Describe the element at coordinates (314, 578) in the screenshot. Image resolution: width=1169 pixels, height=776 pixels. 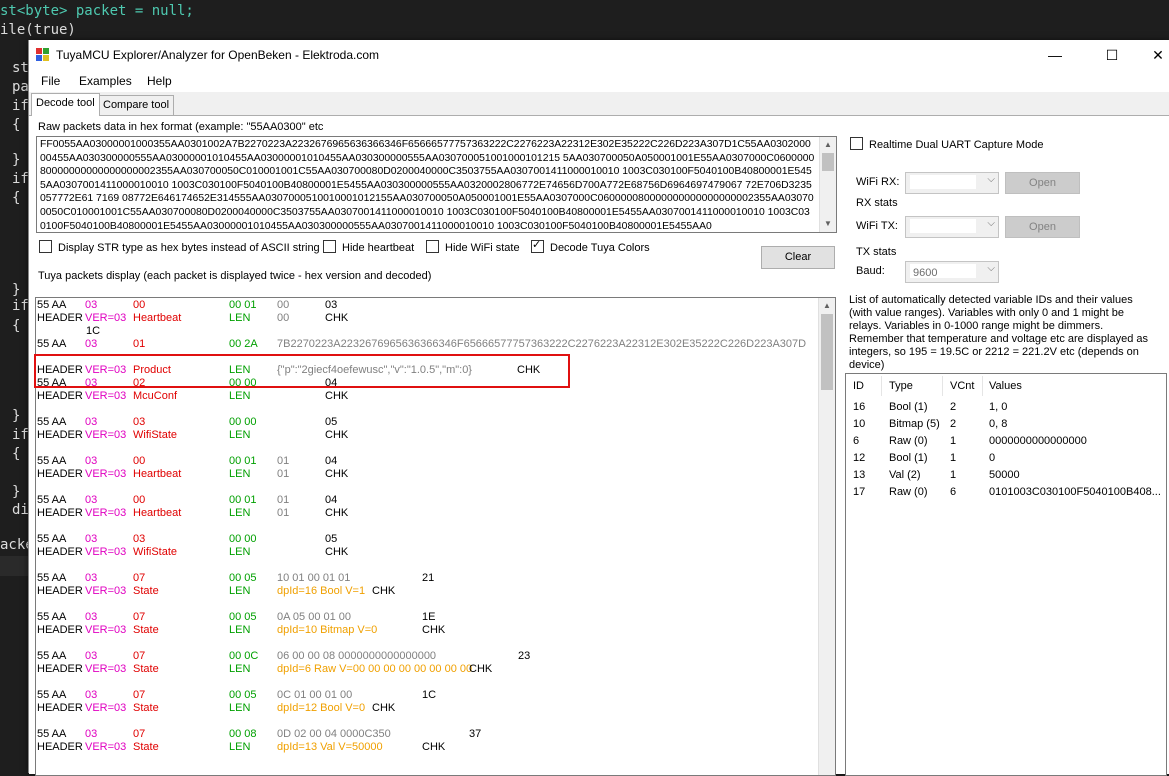
I see `packet-data-hex: 10 01 00 01 01` at that location.